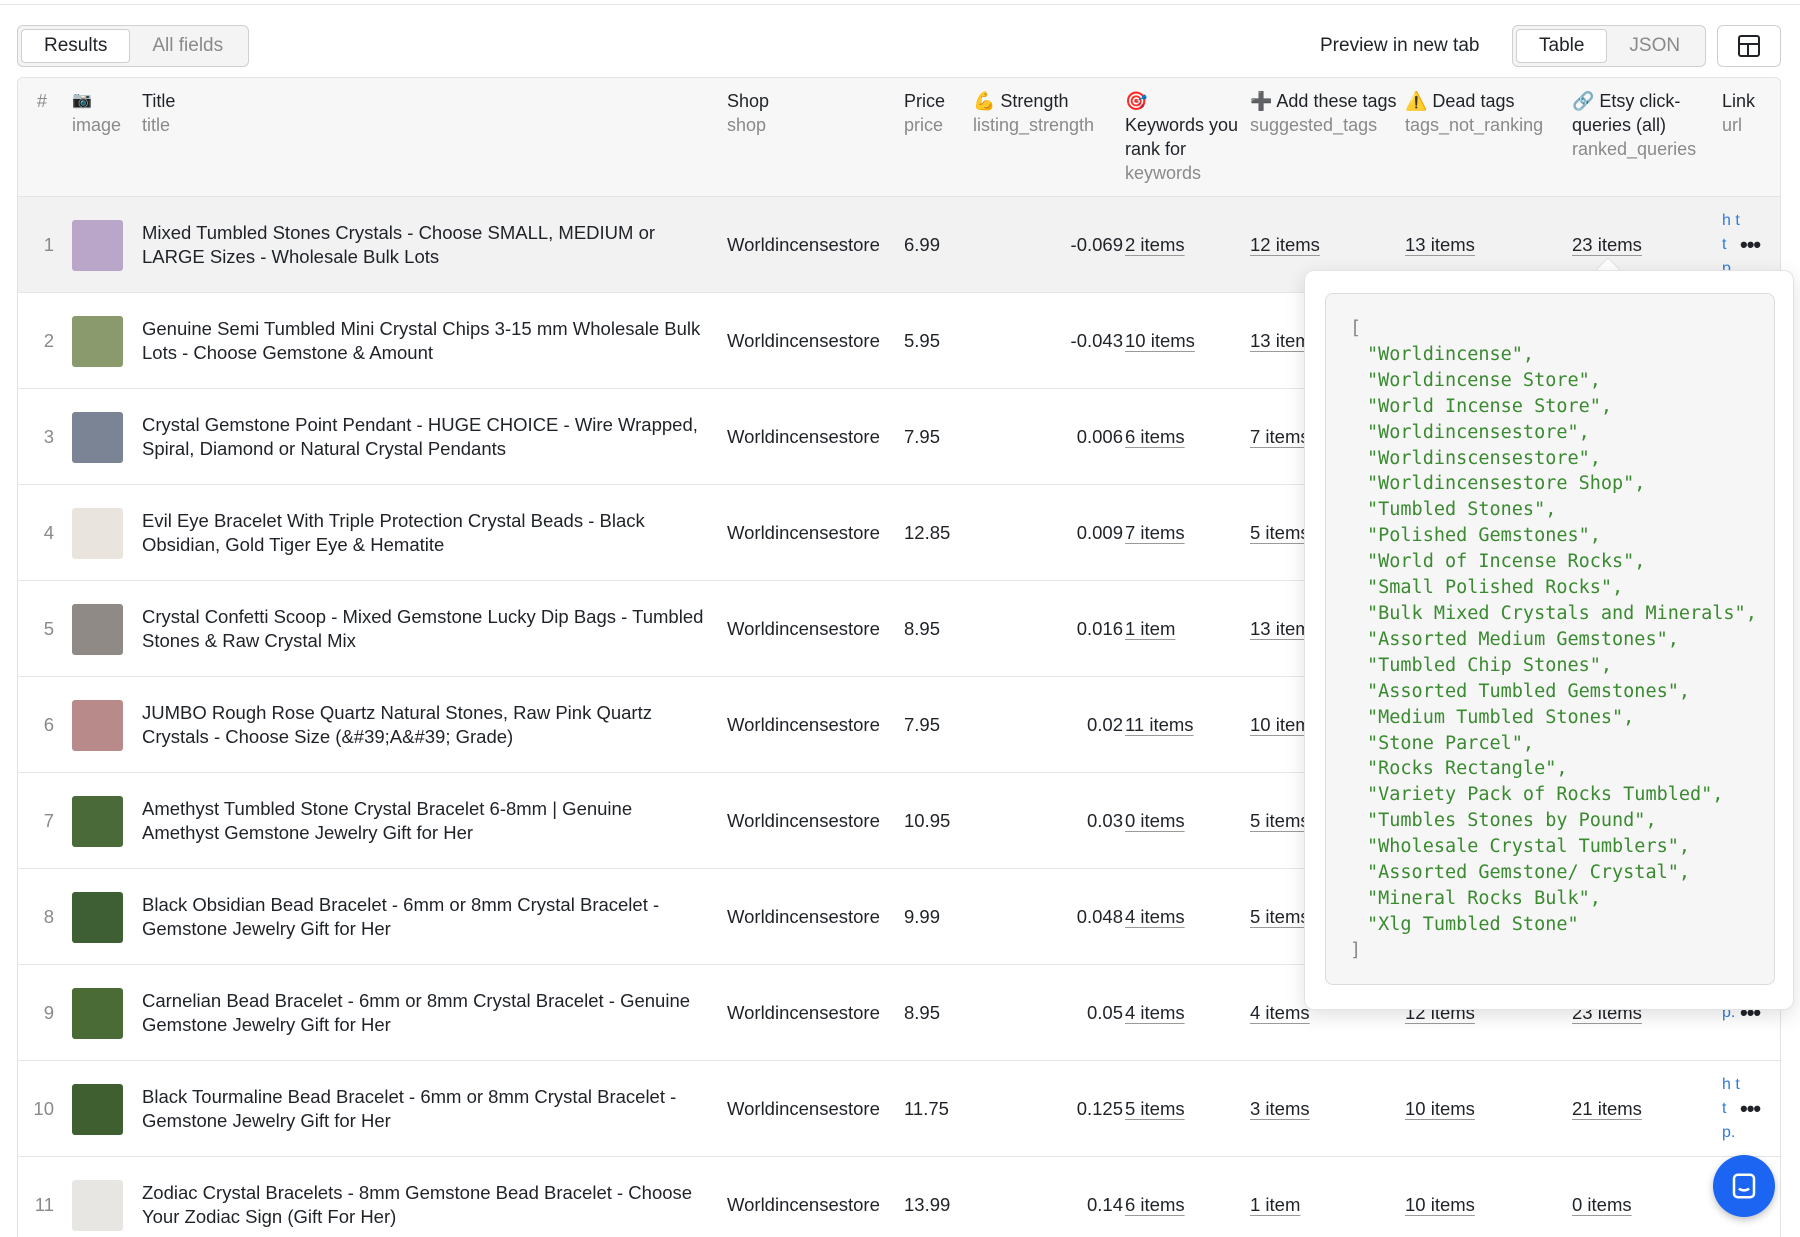 The width and height of the screenshot is (1800, 1237). What do you see at coordinates (1099, 1108) in the screenshot?
I see `row-strength: 0.125` at bounding box center [1099, 1108].